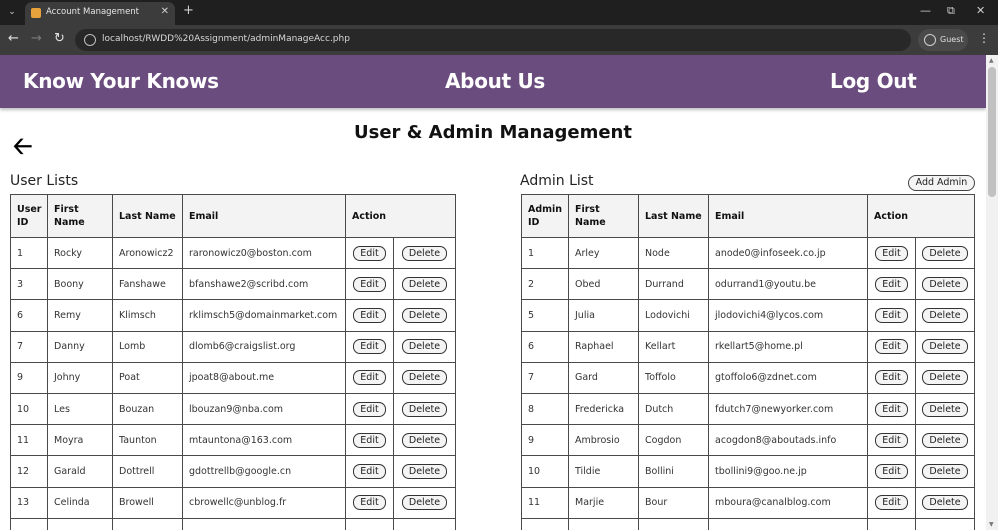 The image size is (998, 530). Describe the element at coordinates (44, 181) in the screenshot. I see `user-list-title: User Lists` at that location.